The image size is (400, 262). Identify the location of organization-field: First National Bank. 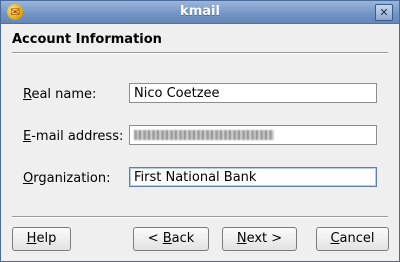
(253, 177).